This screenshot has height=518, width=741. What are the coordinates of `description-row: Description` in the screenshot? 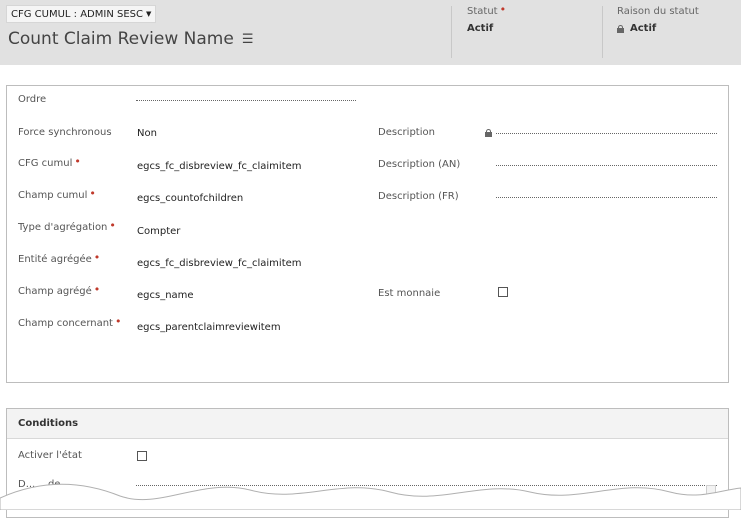 It's located at (406, 132).